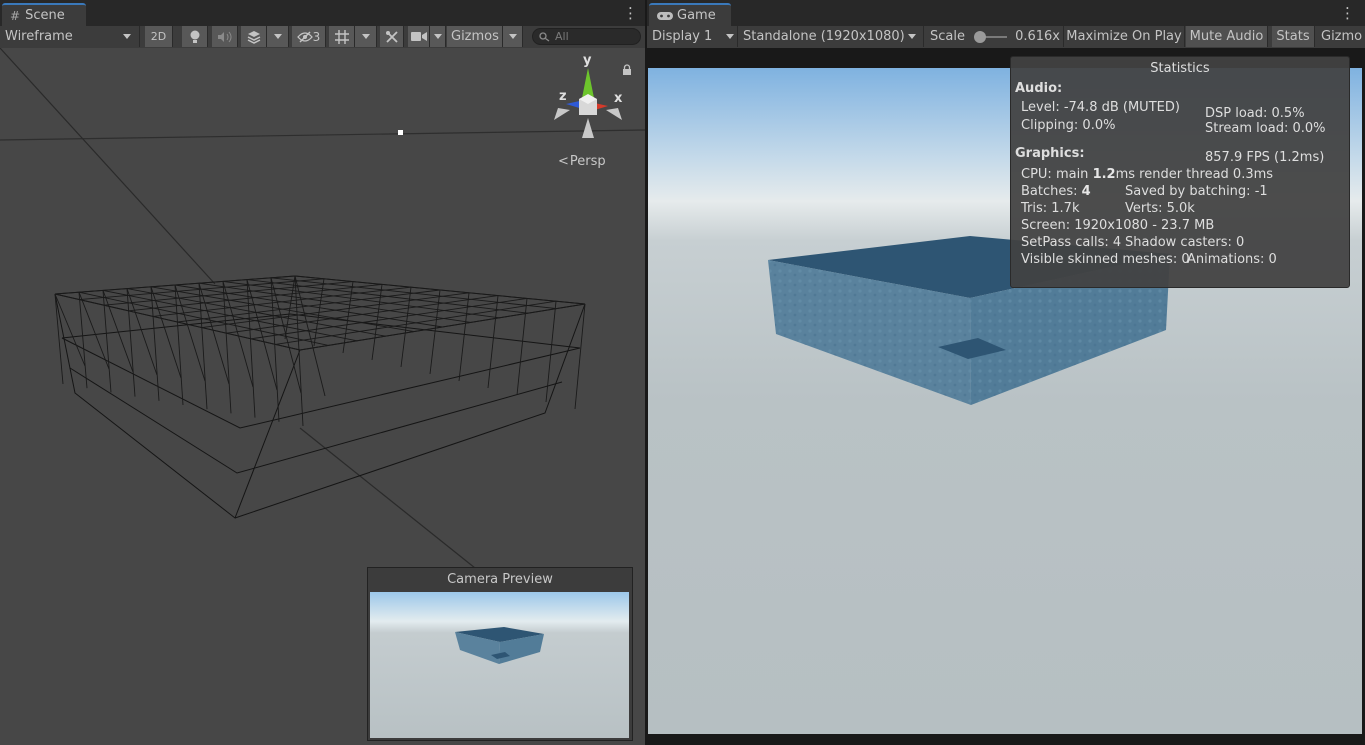 The image size is (1365, 745). I want to click on eye-crossed-icon, so click(304, 36).